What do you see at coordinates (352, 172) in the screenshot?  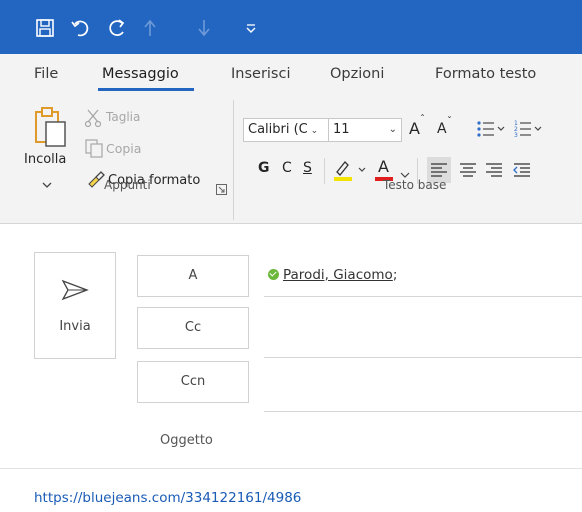 I see `highlight-icon` at bounding box center [352, 172].